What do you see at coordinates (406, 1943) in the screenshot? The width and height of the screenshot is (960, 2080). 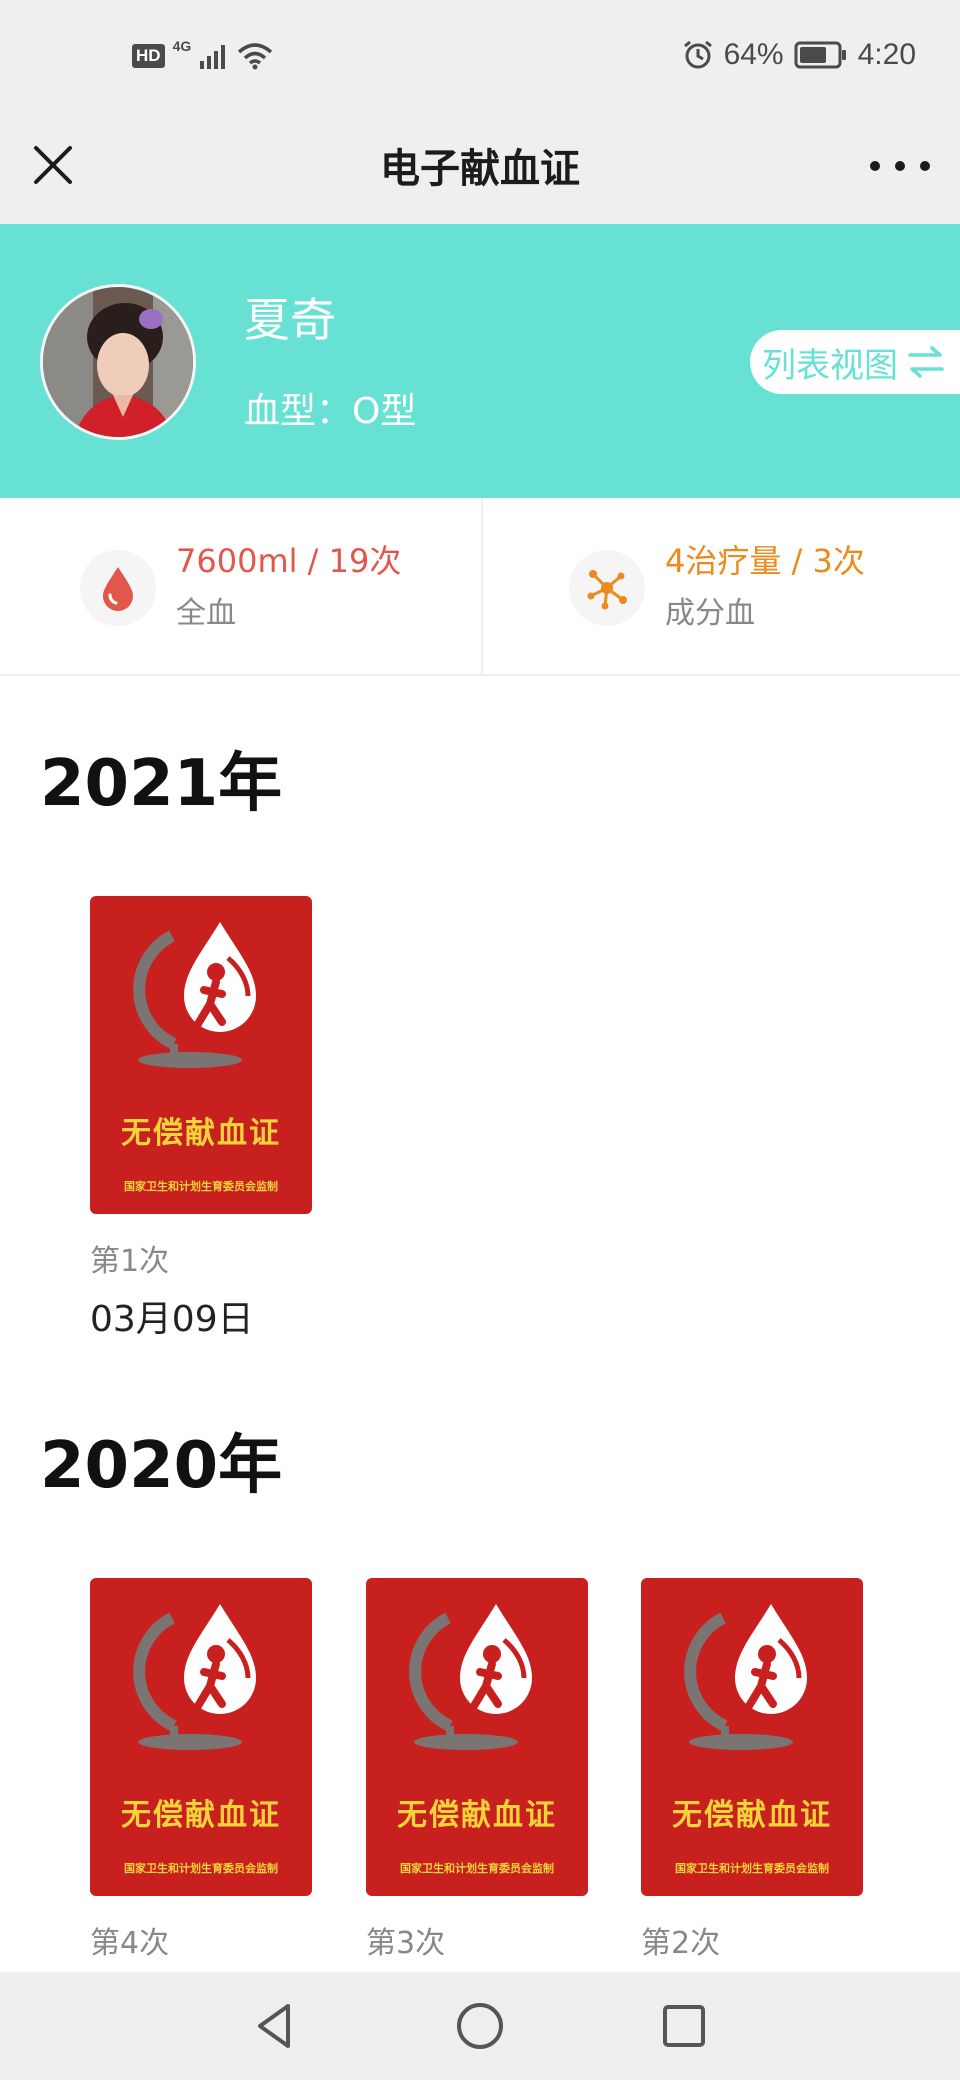 I see `donation-count: 第3次` at bounding box center [406, 1943].